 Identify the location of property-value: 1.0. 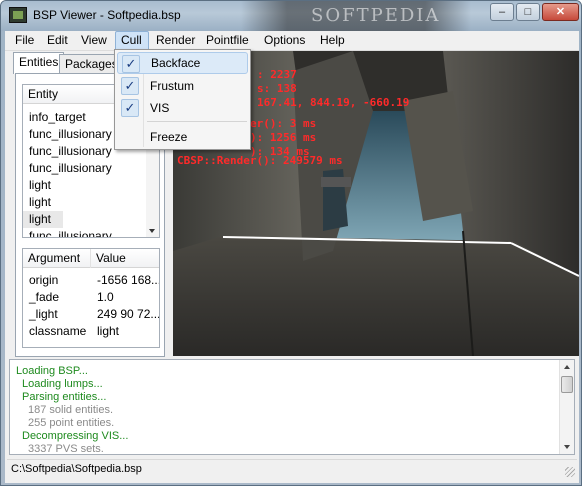
(125, 297).